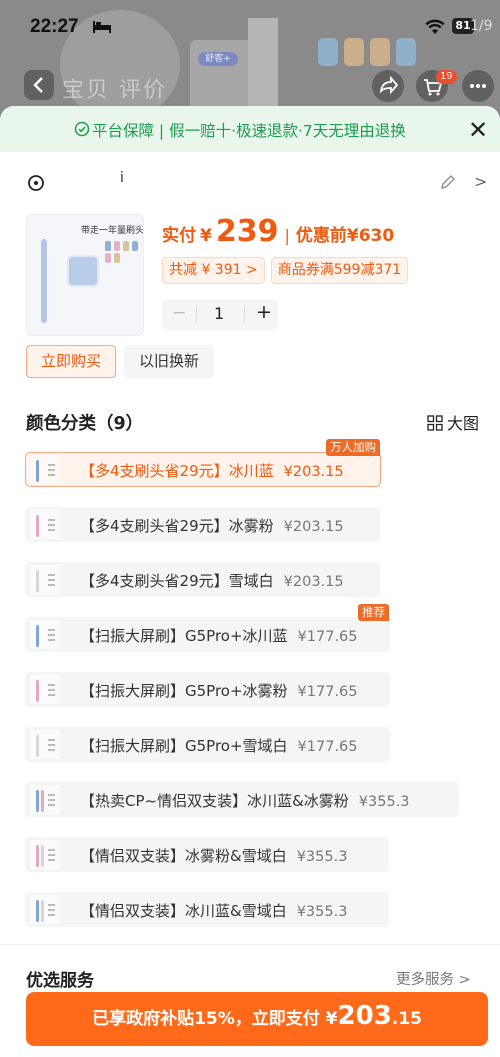 The height and width of the screenshot is (1057, 500). I want to click on discount-tags: 共减 ¥ 391 > 商品券满599减371, so click(288, 270).